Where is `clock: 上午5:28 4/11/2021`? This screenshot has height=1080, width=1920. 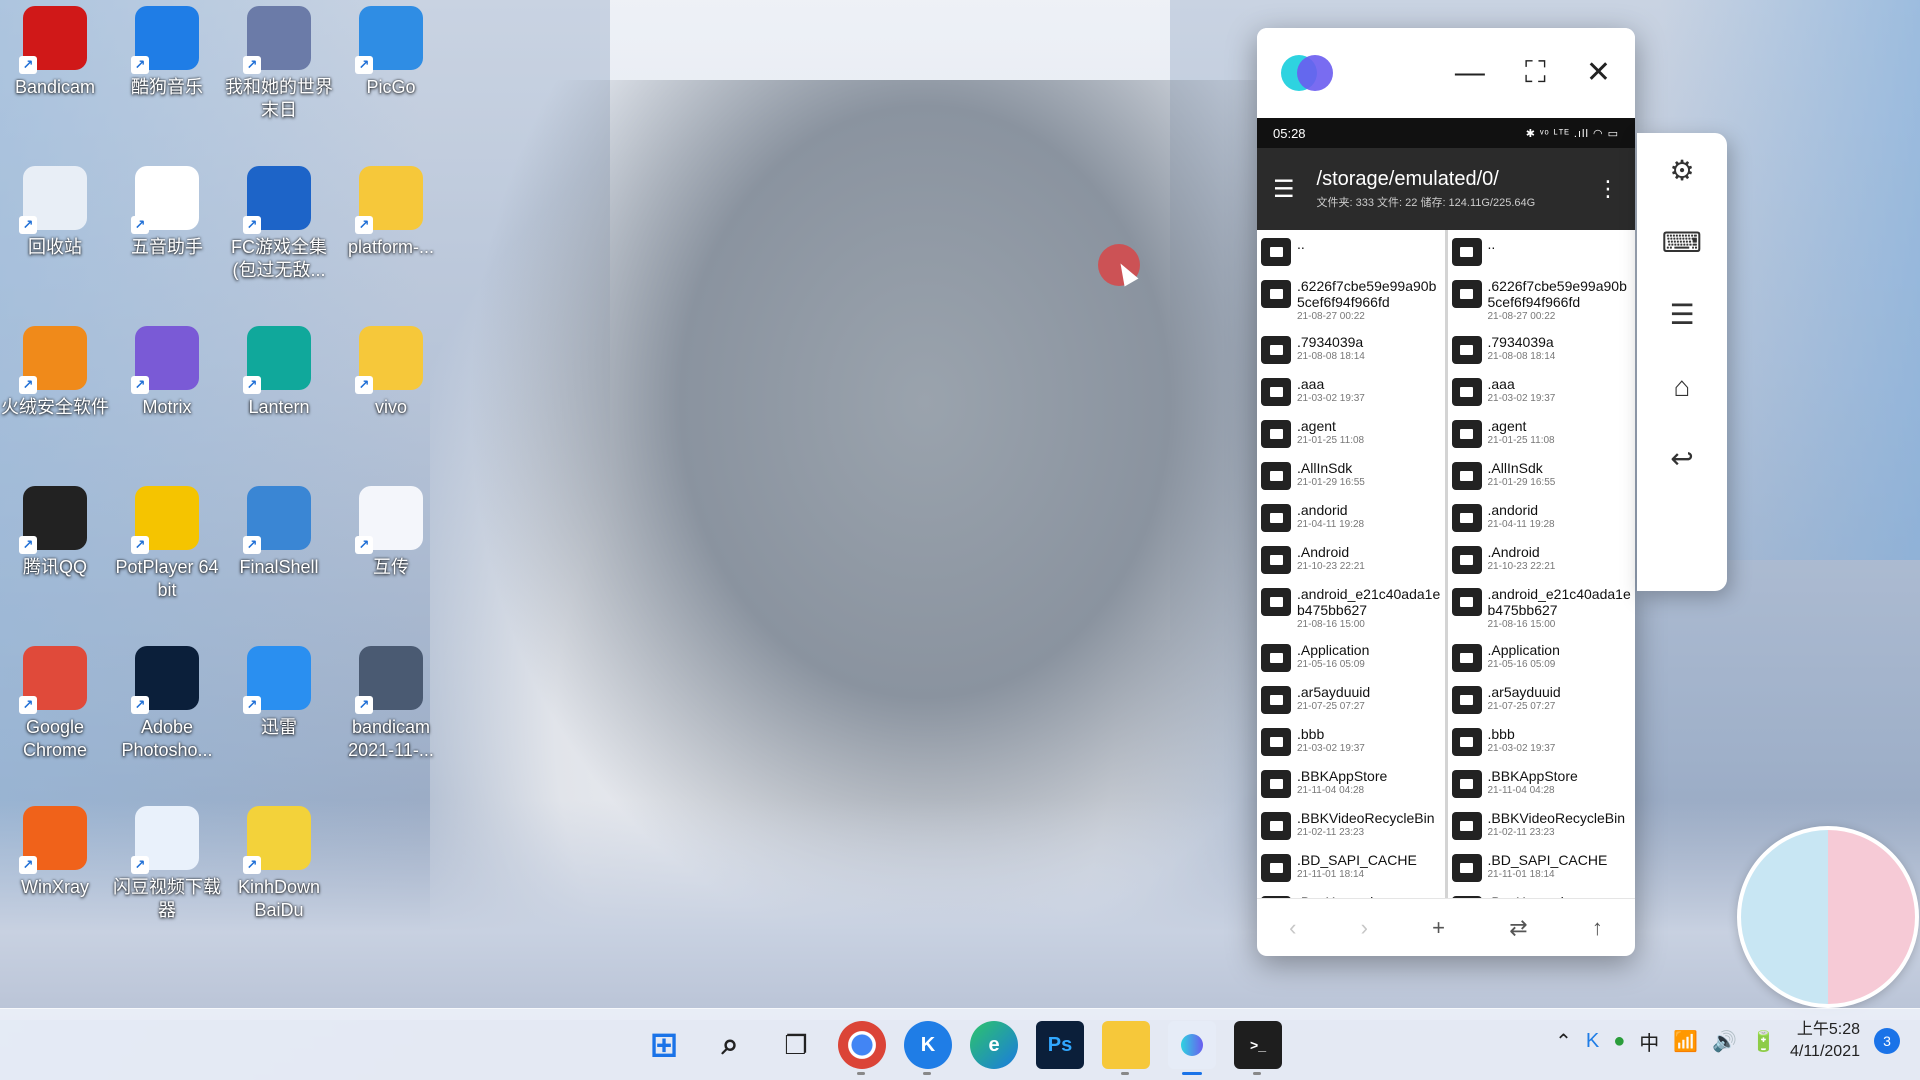
clock: 上午5:28 4/11/2021 is located at coordinates (1825, 1041).